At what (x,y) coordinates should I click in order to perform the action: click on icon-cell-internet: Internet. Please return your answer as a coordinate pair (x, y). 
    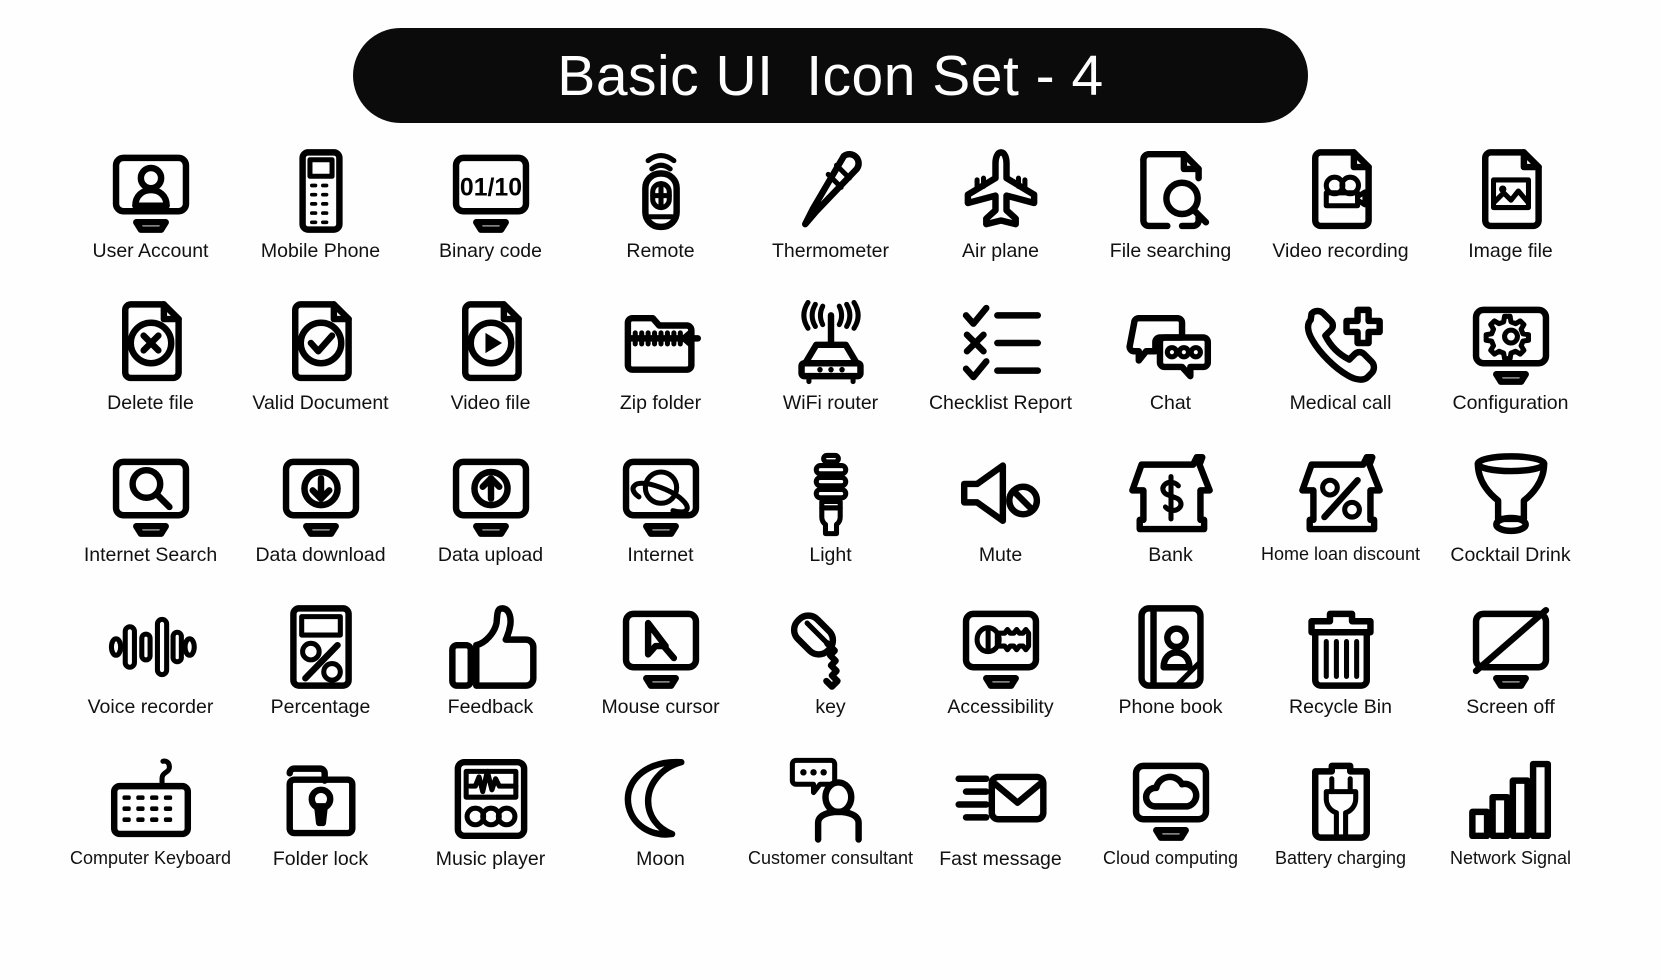
    Looking at the image, I should click on (661, 525).